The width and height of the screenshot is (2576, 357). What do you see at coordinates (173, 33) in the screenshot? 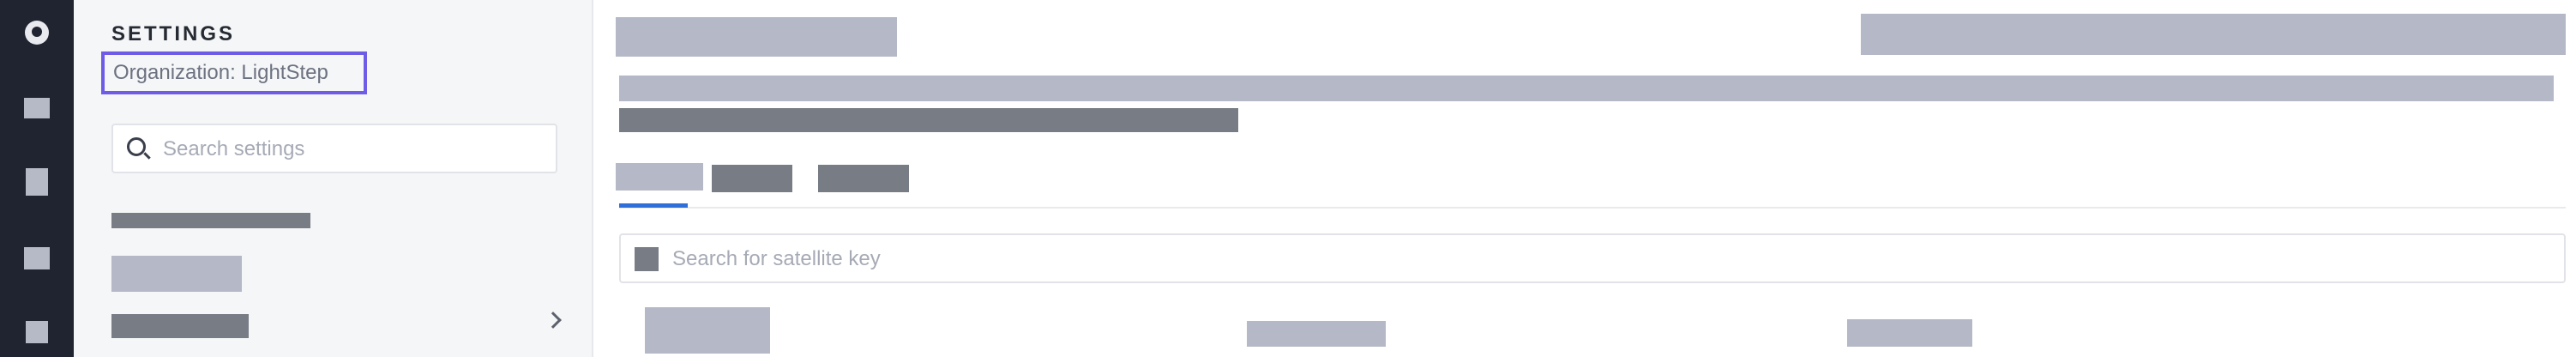
I see `panel-title: SETTINGS` at bounding box center [173, 33].